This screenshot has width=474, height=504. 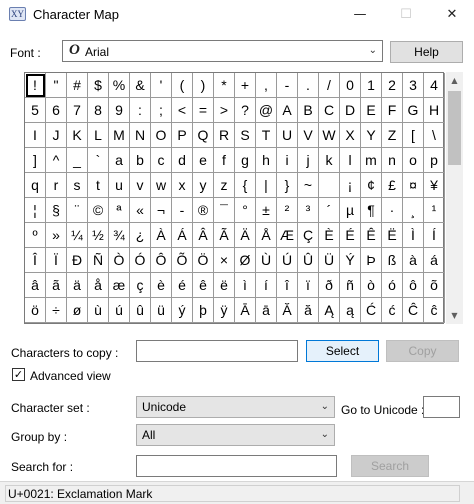 I want to click on char-cell: ', so click(x=161, y=85).